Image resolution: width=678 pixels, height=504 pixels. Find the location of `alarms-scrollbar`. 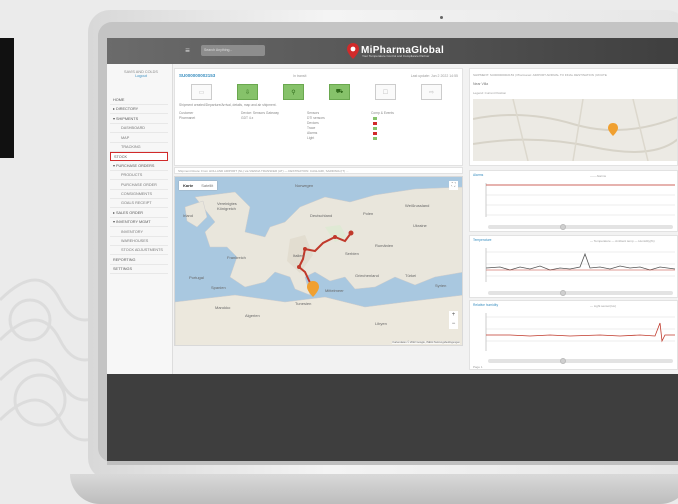

alarms-scrollbar is located at coordinates (580, 227).